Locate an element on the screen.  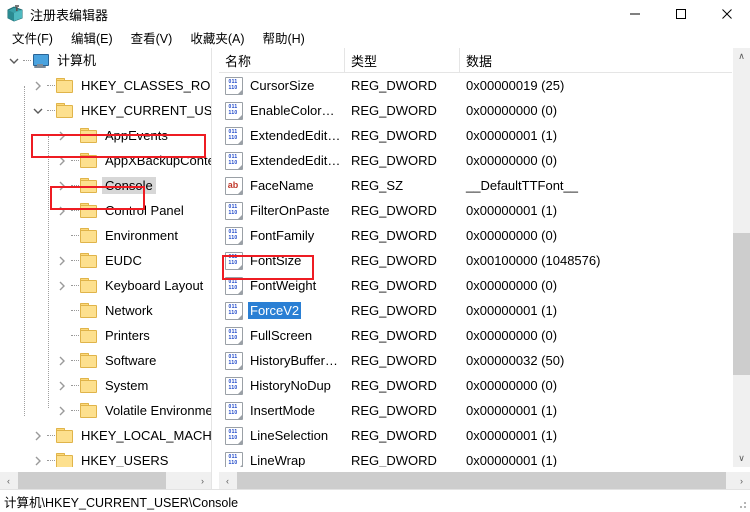
vscroll-down-arrow: ∨ is located at coordinates (741, 458).